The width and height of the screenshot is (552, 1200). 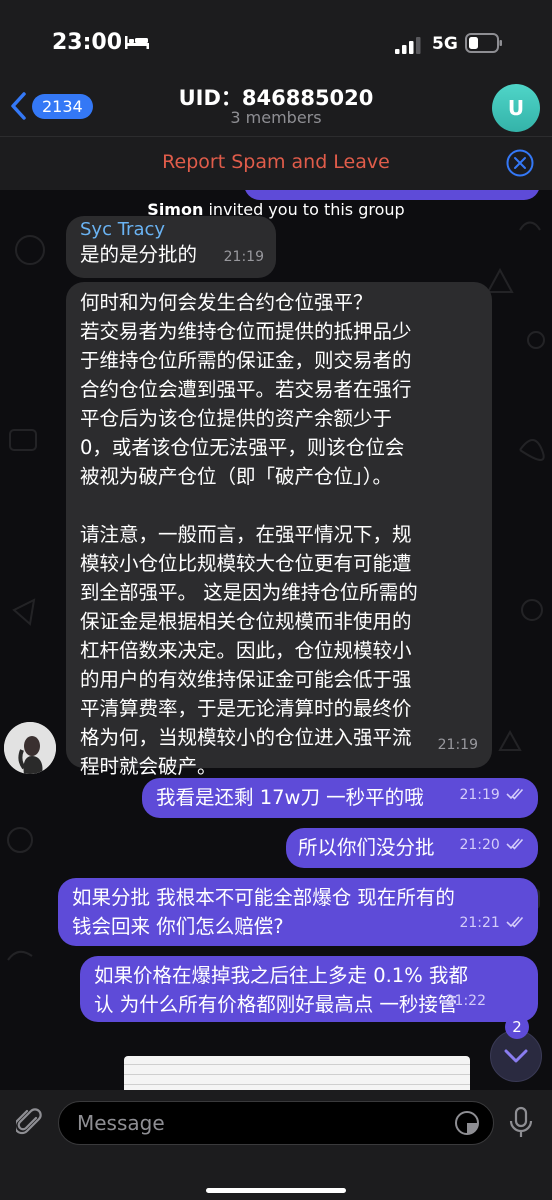 What do you see at coordinates (246, 563) in the screenshot?
I see `message-line: 模较小仓位比规模较大仓位更有可能遭` at bounding box center [246, 563].